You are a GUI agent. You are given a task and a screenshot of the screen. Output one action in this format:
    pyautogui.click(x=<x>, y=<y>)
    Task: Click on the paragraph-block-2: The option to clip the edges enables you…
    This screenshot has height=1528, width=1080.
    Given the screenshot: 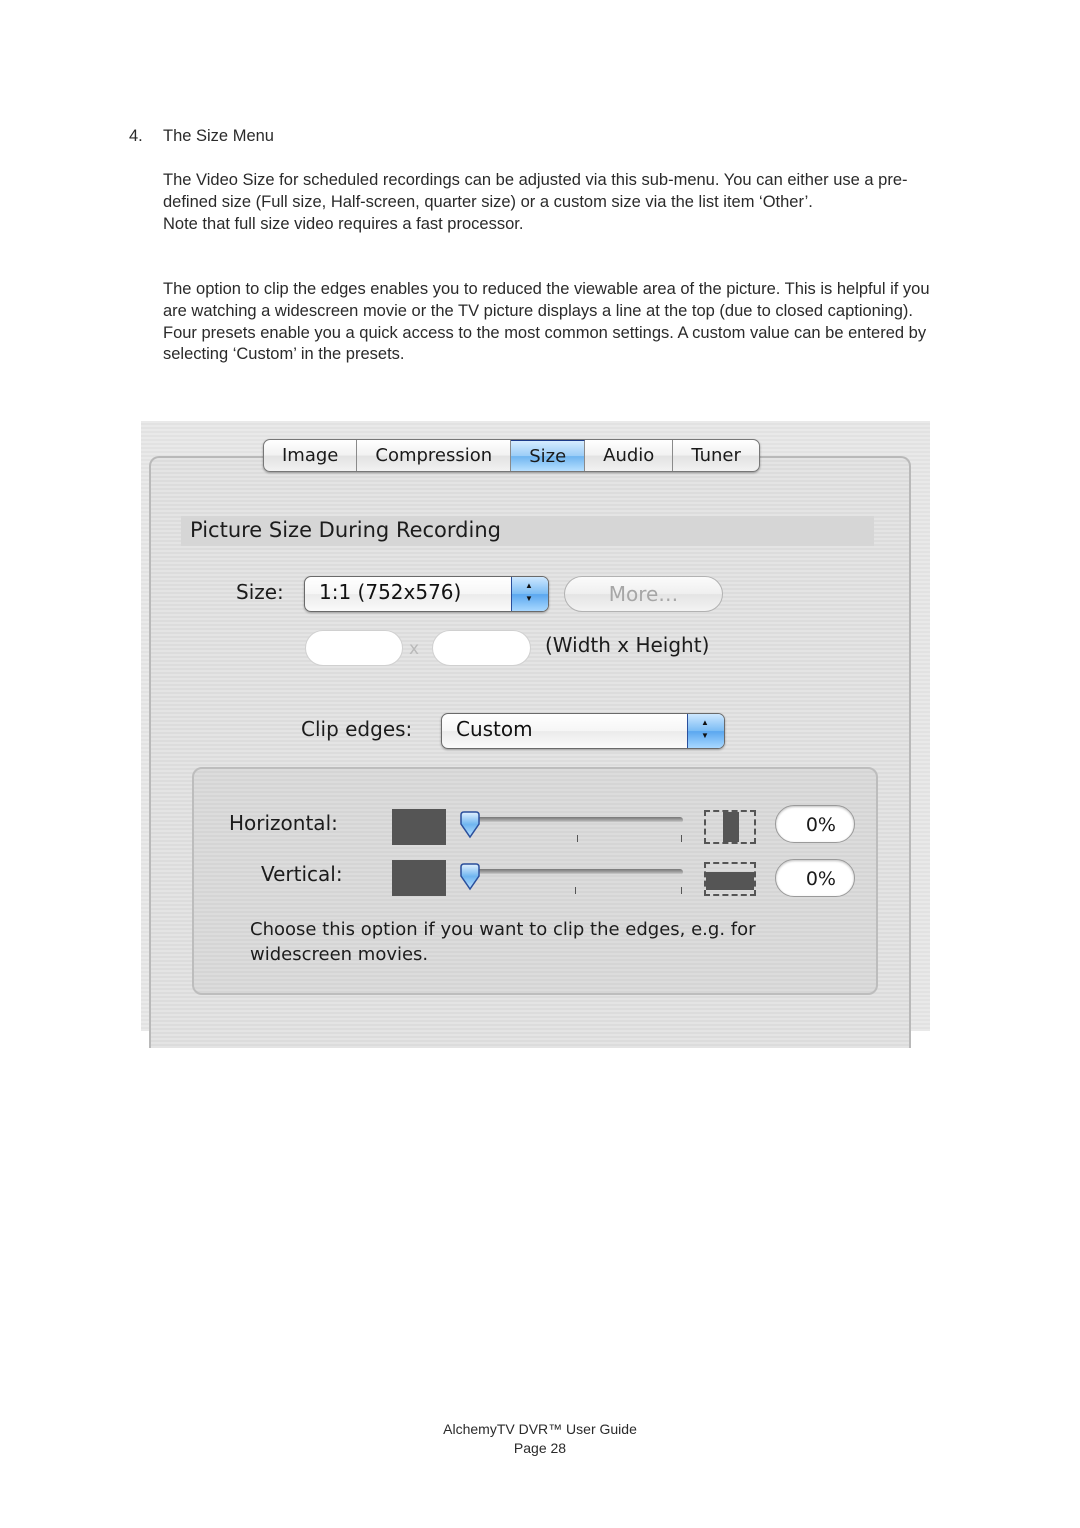 What is the action you would take?
    pyautogui.click(x=553, y=322)
    